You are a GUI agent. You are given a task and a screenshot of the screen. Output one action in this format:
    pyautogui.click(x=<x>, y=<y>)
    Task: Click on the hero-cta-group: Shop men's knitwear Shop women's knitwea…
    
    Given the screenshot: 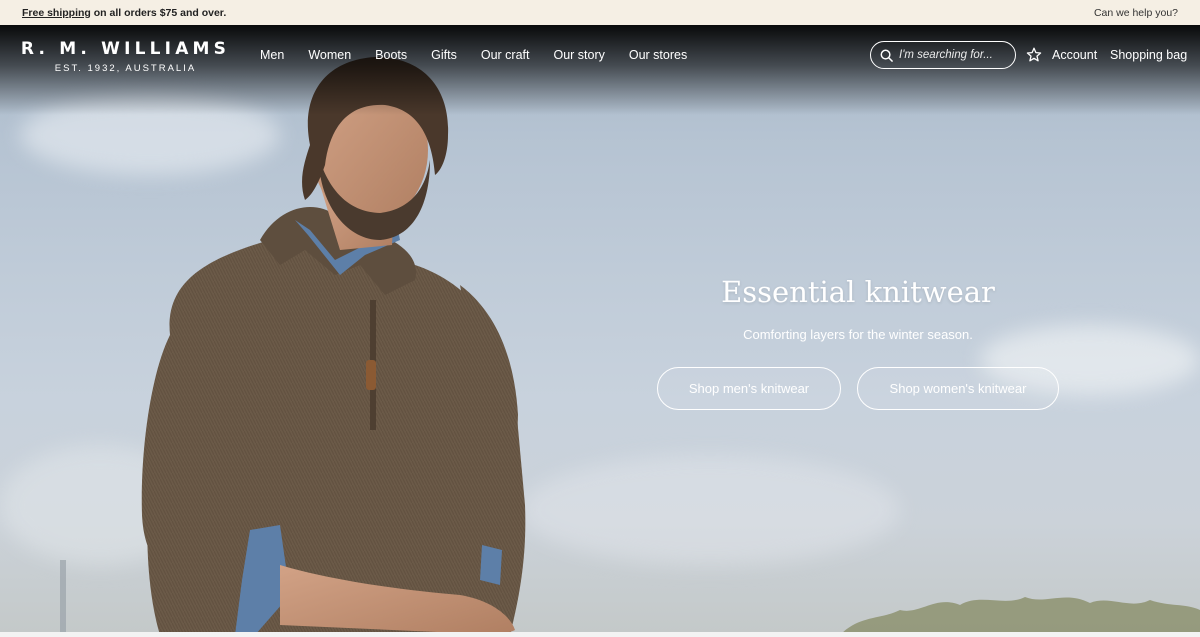 What is the action you would take?
    pyautogui.click(x=858, y=388)
    